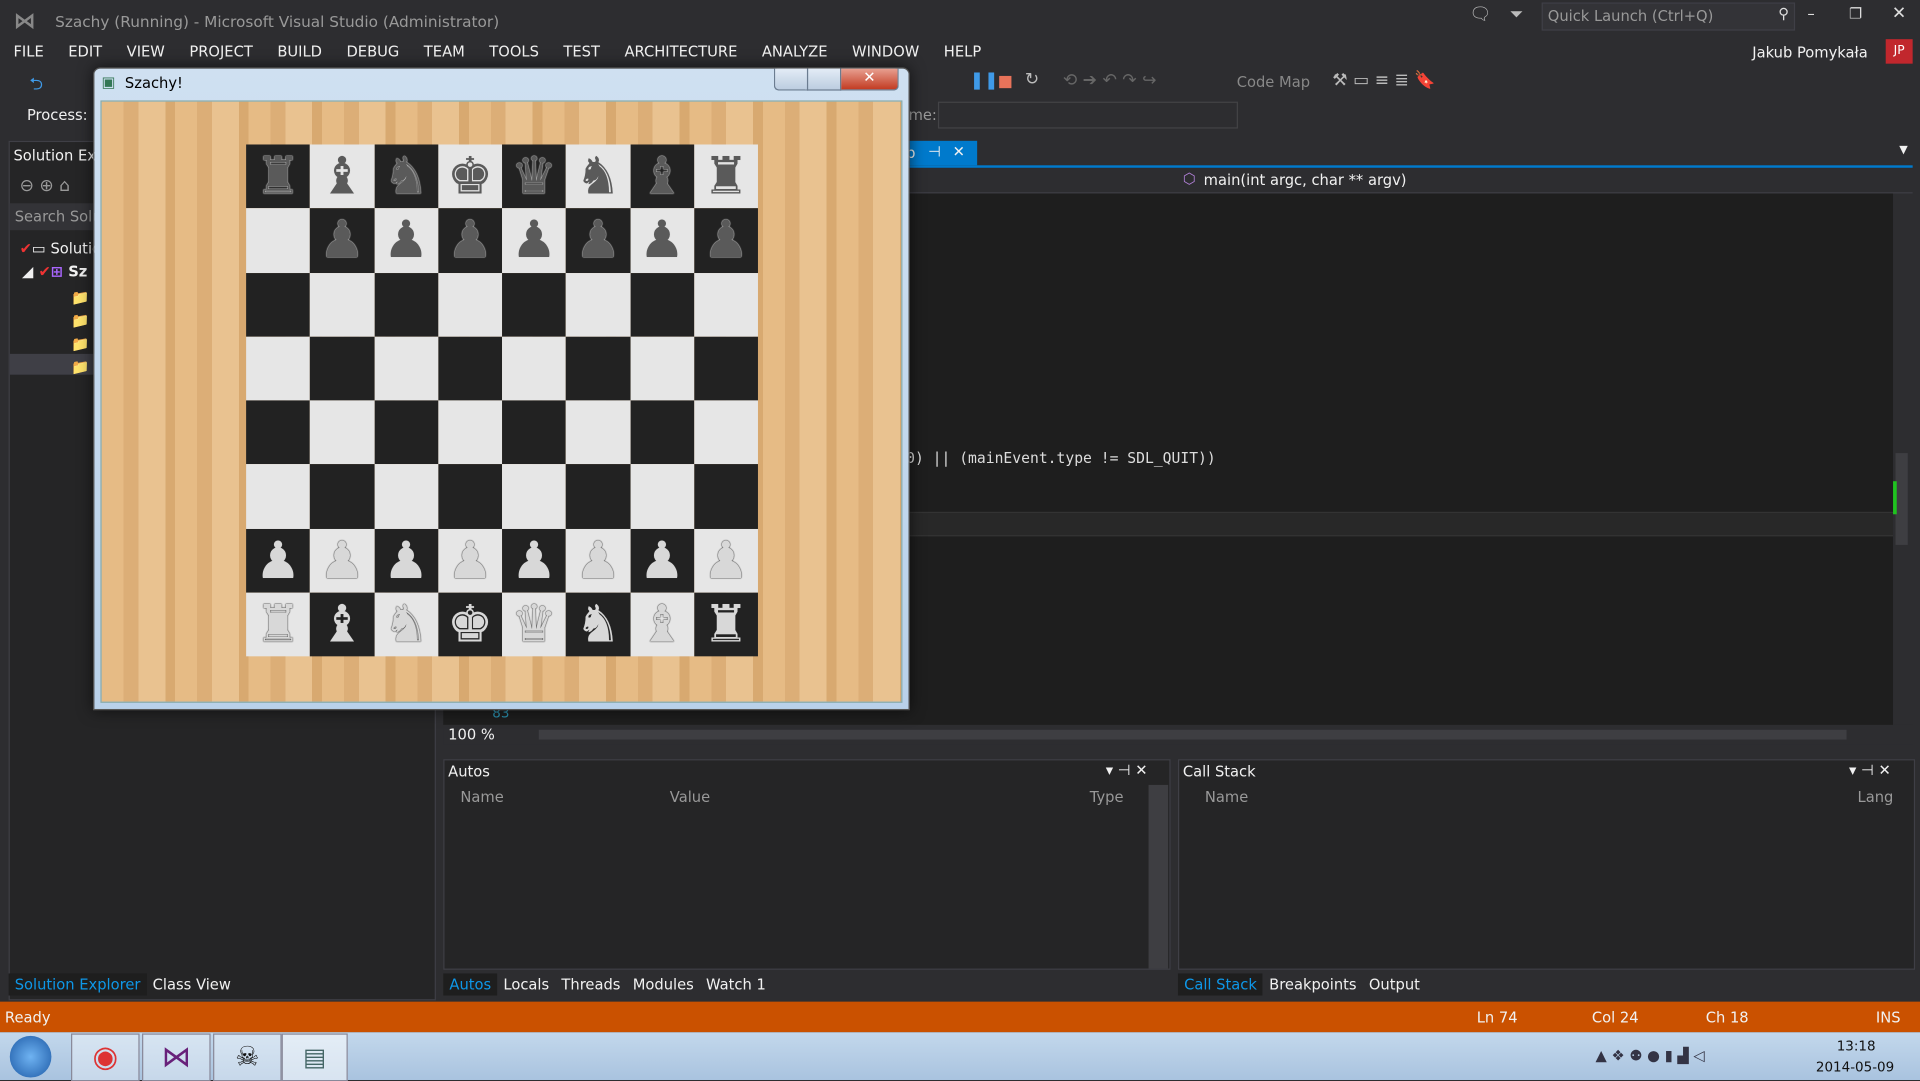  Describe the element at coordinates (1087, 115) in the screenshot. I see `stack-frame-dropdown` at that location.